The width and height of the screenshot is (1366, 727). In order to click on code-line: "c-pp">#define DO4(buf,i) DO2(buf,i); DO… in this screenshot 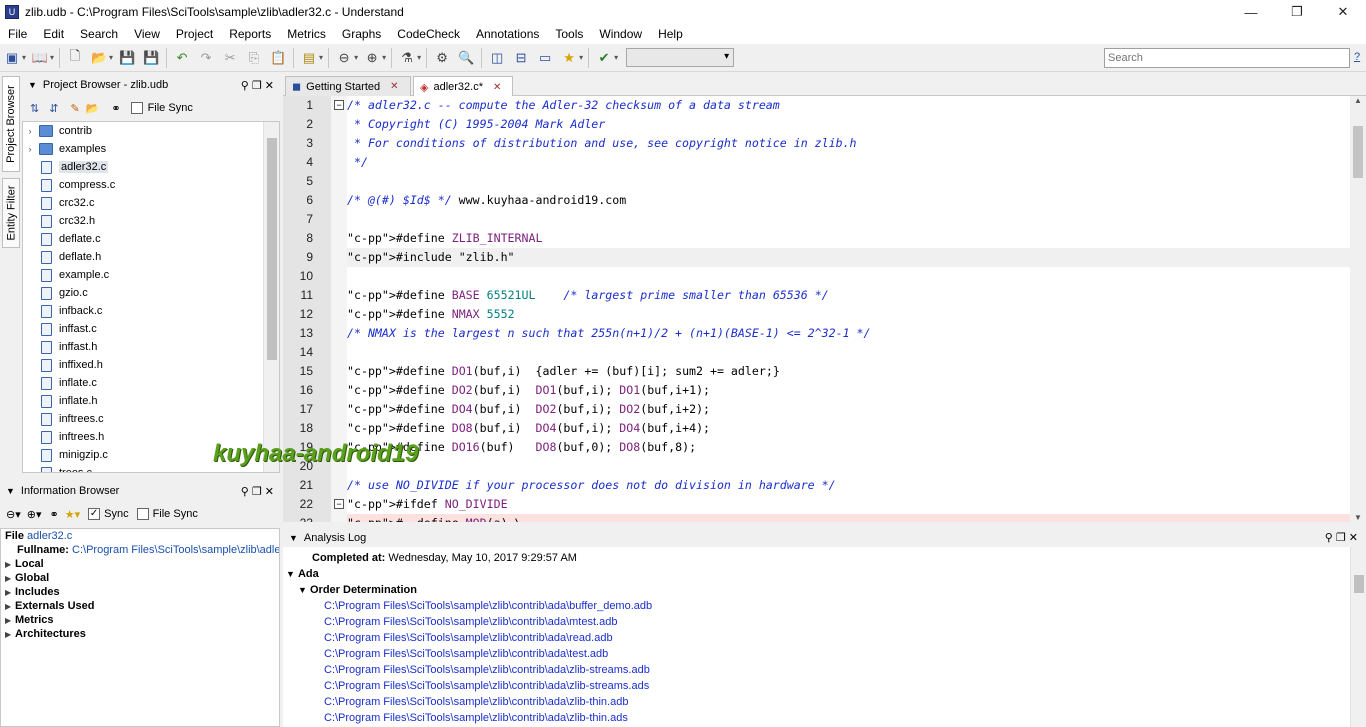, I will do `click(848, 409)`.